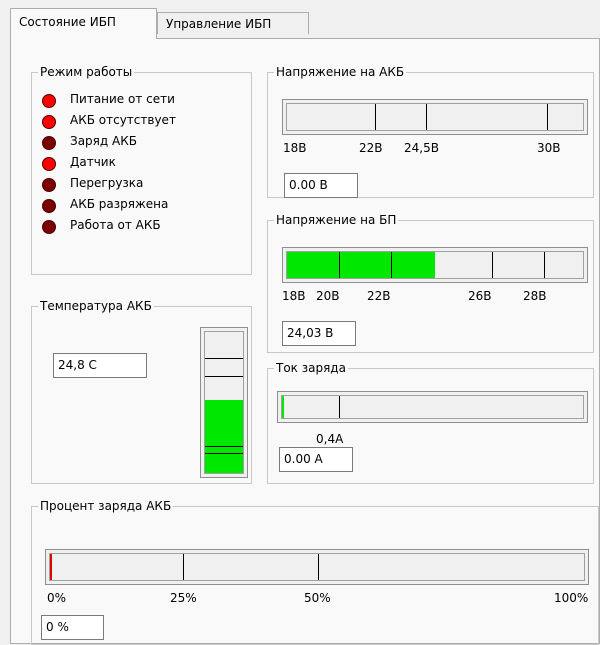 This screenshot has height=645, width=600. I want to click on charge-current-gauge, so click(432, 407).